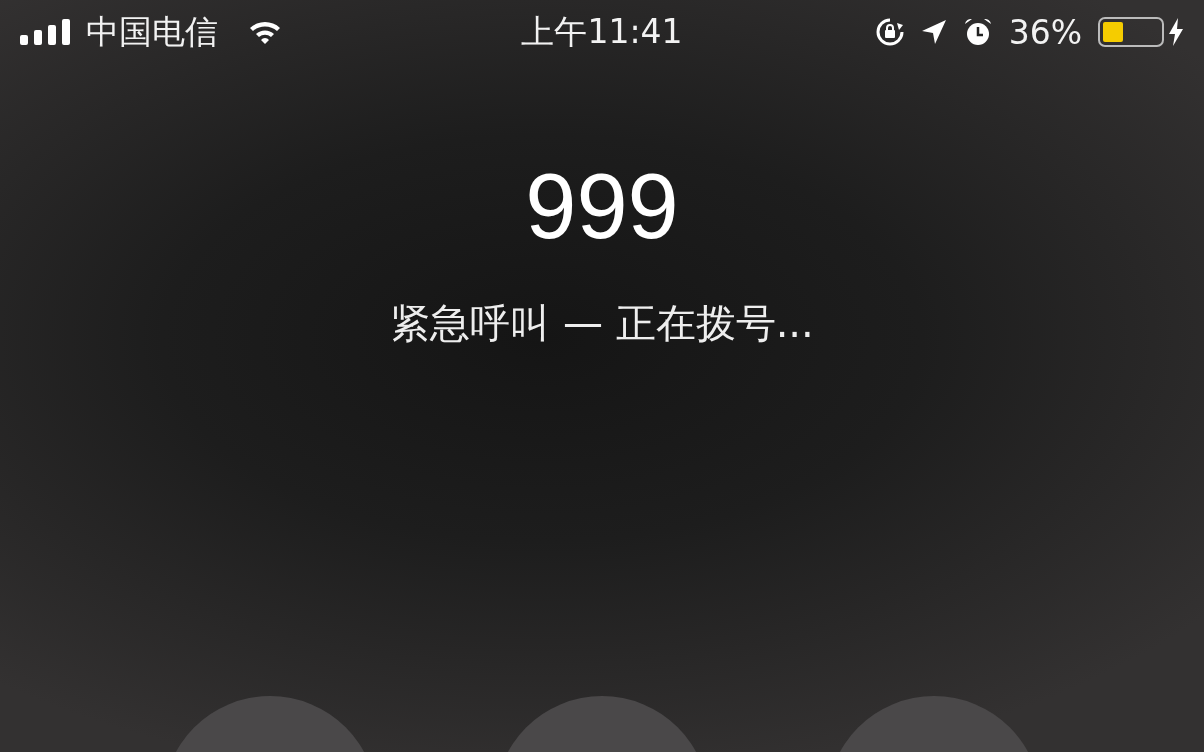  I want to click on battery-icon, so click(1131, 32).